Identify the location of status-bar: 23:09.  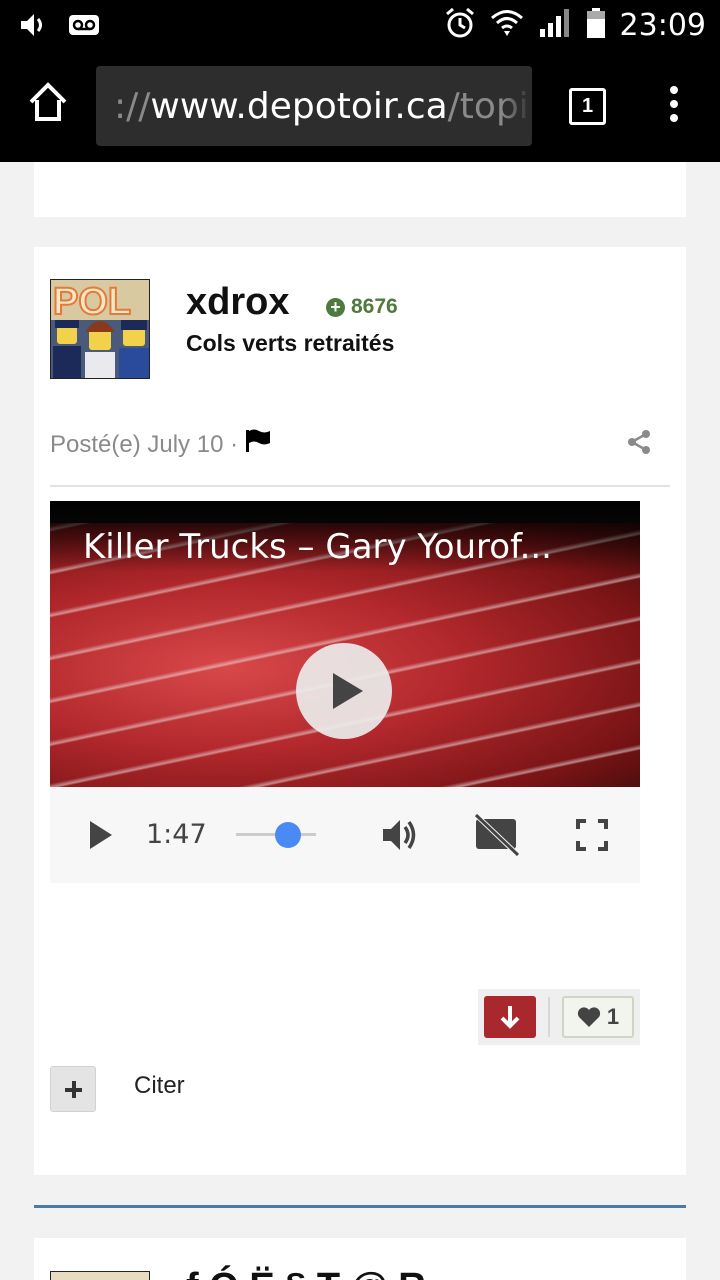
(360, 25).